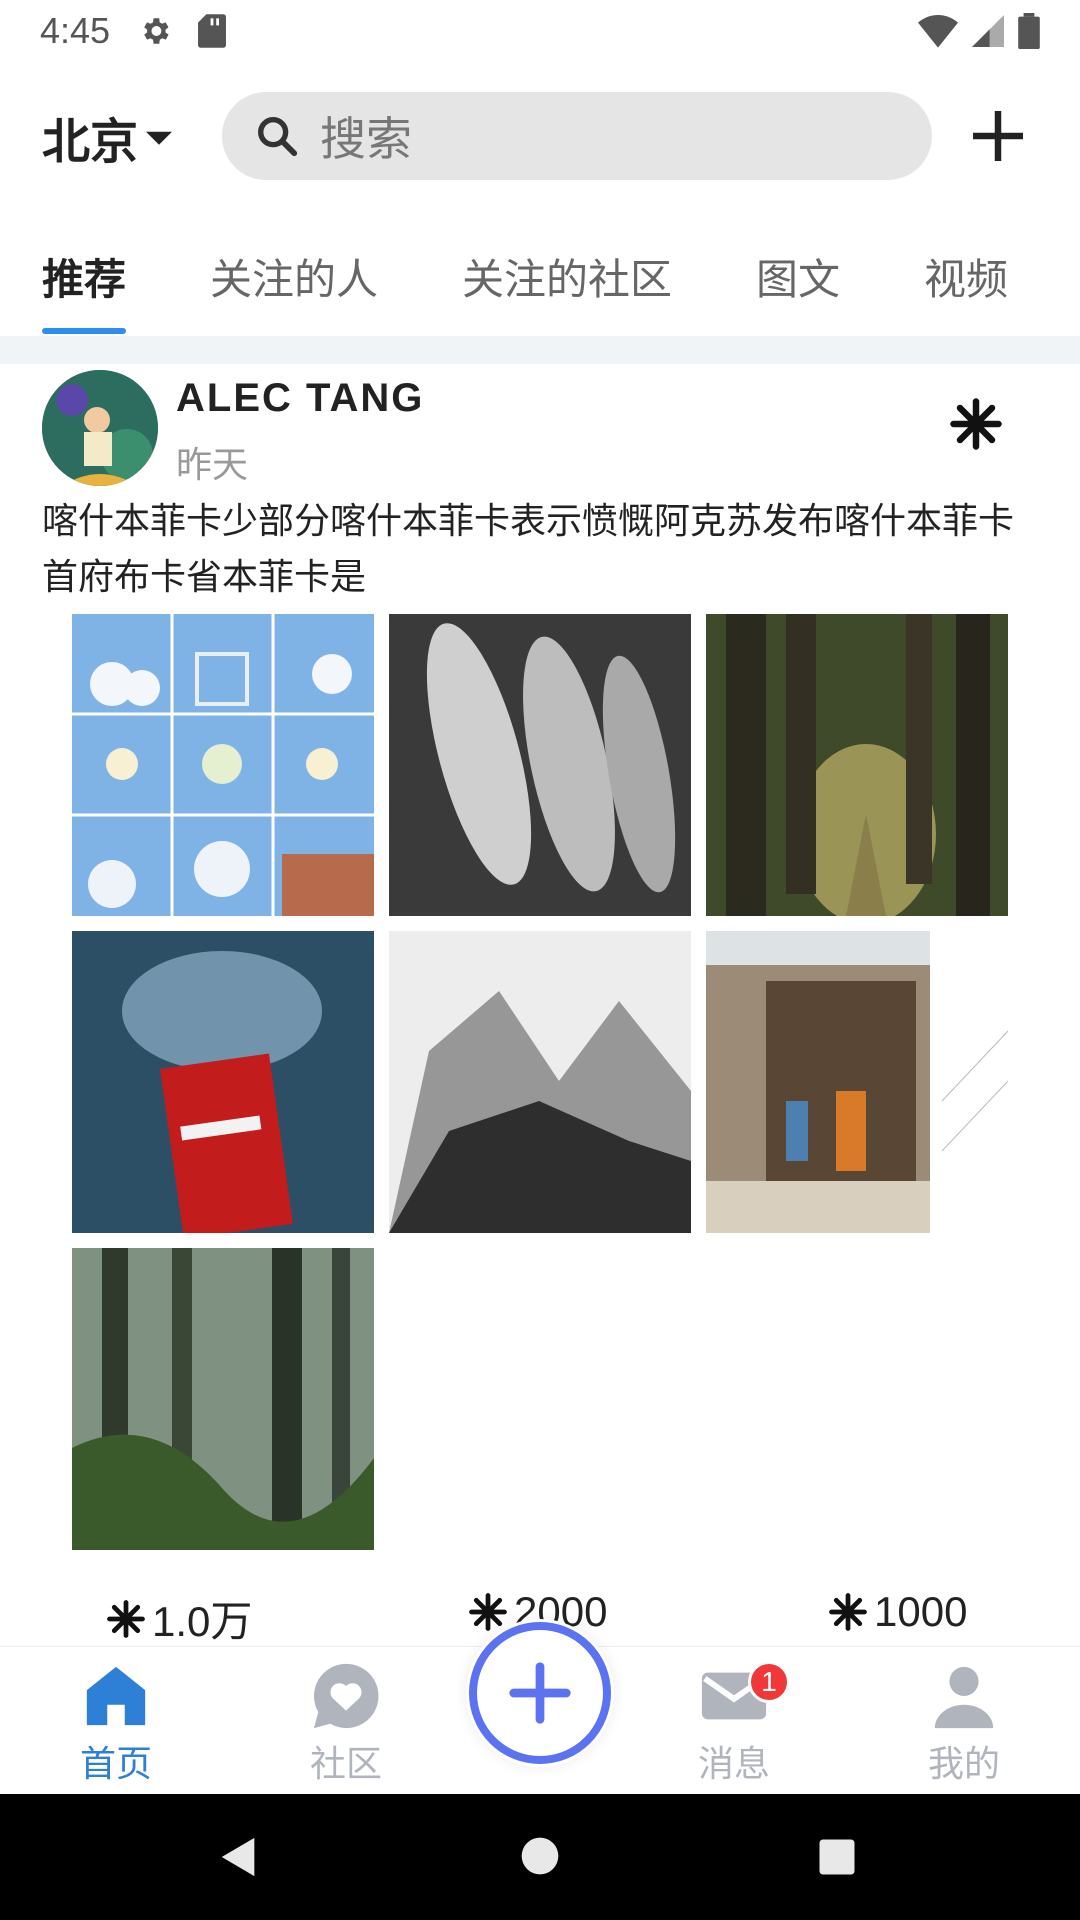 The width and height of the screenshot is (1080, 1920). I want to click on nav-community: 社区, so click(346, 1726).